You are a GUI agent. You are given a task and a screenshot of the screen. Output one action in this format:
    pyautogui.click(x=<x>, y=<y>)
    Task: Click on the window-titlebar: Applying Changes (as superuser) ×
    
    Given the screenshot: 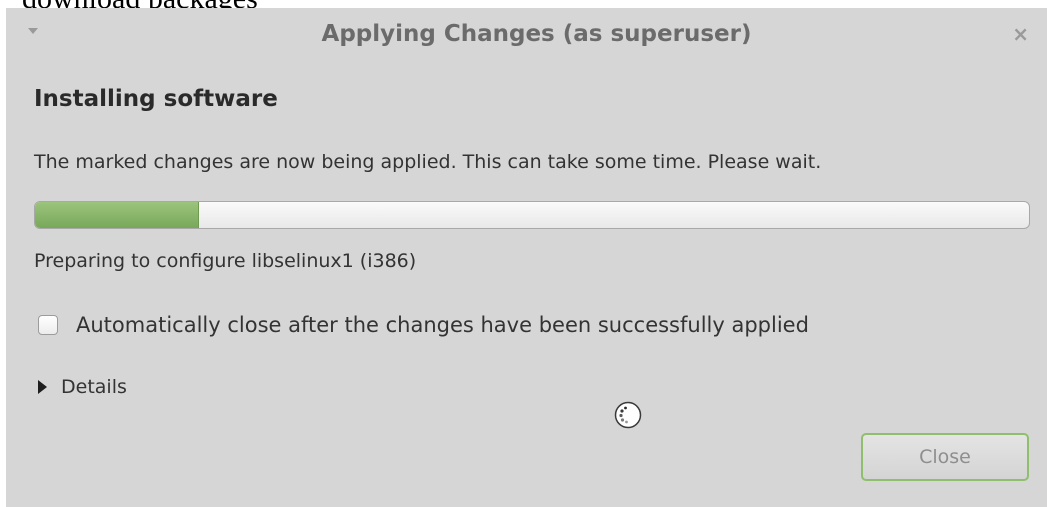 What is the action you would take?
    pyautogui.click(x=526, y=35)
    